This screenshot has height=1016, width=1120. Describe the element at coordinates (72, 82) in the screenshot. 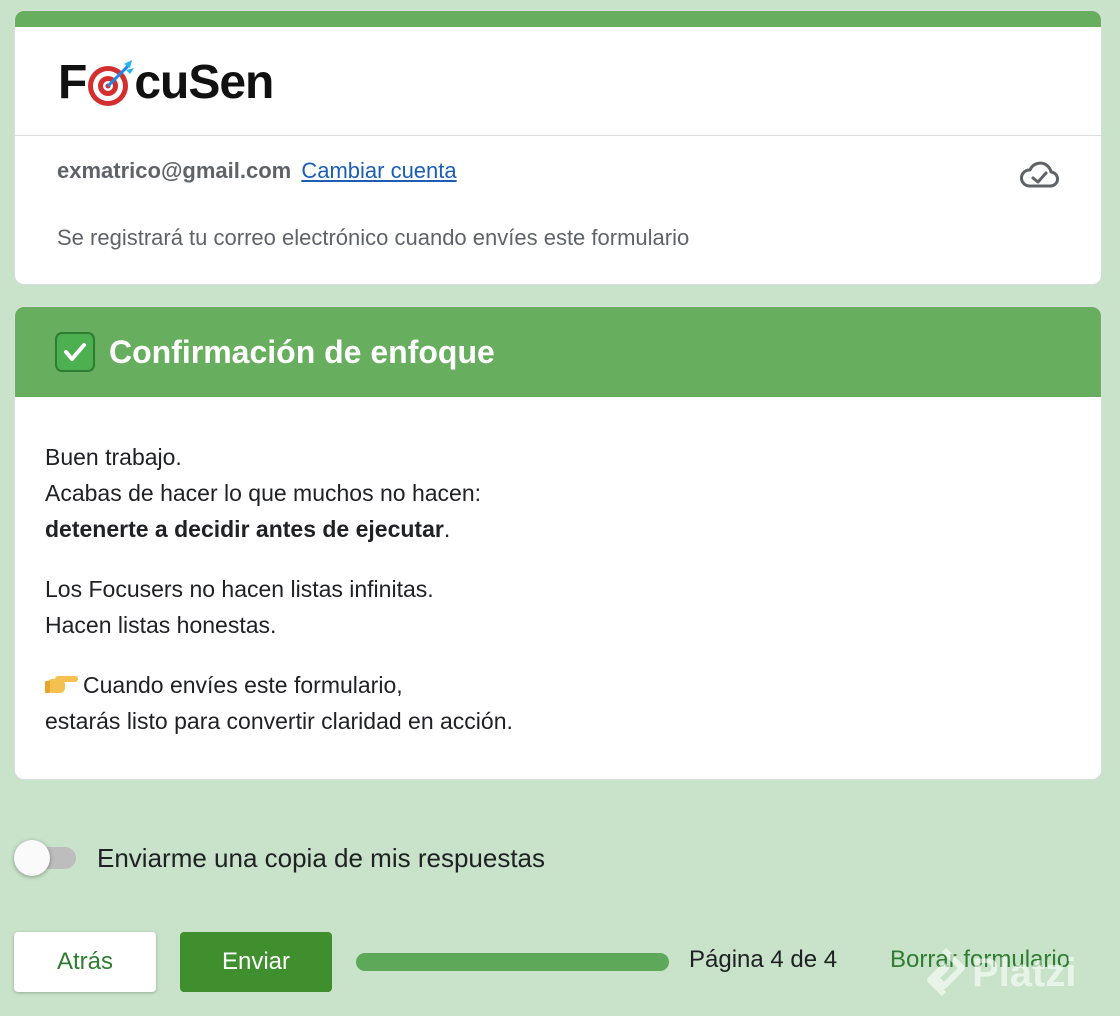

I see `logo-text-left: F` at that location.